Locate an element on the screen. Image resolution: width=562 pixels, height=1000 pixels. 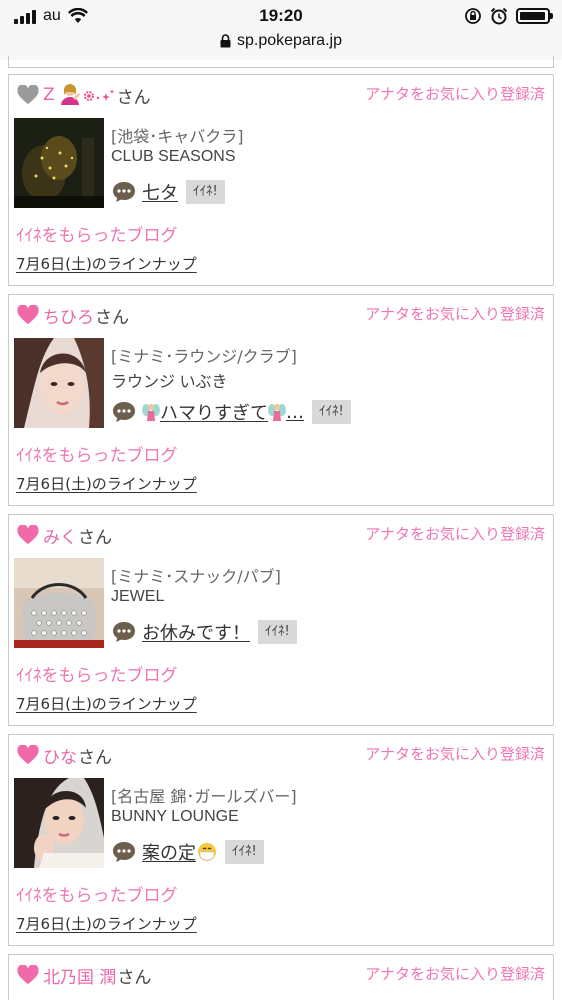
status-bar: au 19:20 is located at coordinates (281, 16).